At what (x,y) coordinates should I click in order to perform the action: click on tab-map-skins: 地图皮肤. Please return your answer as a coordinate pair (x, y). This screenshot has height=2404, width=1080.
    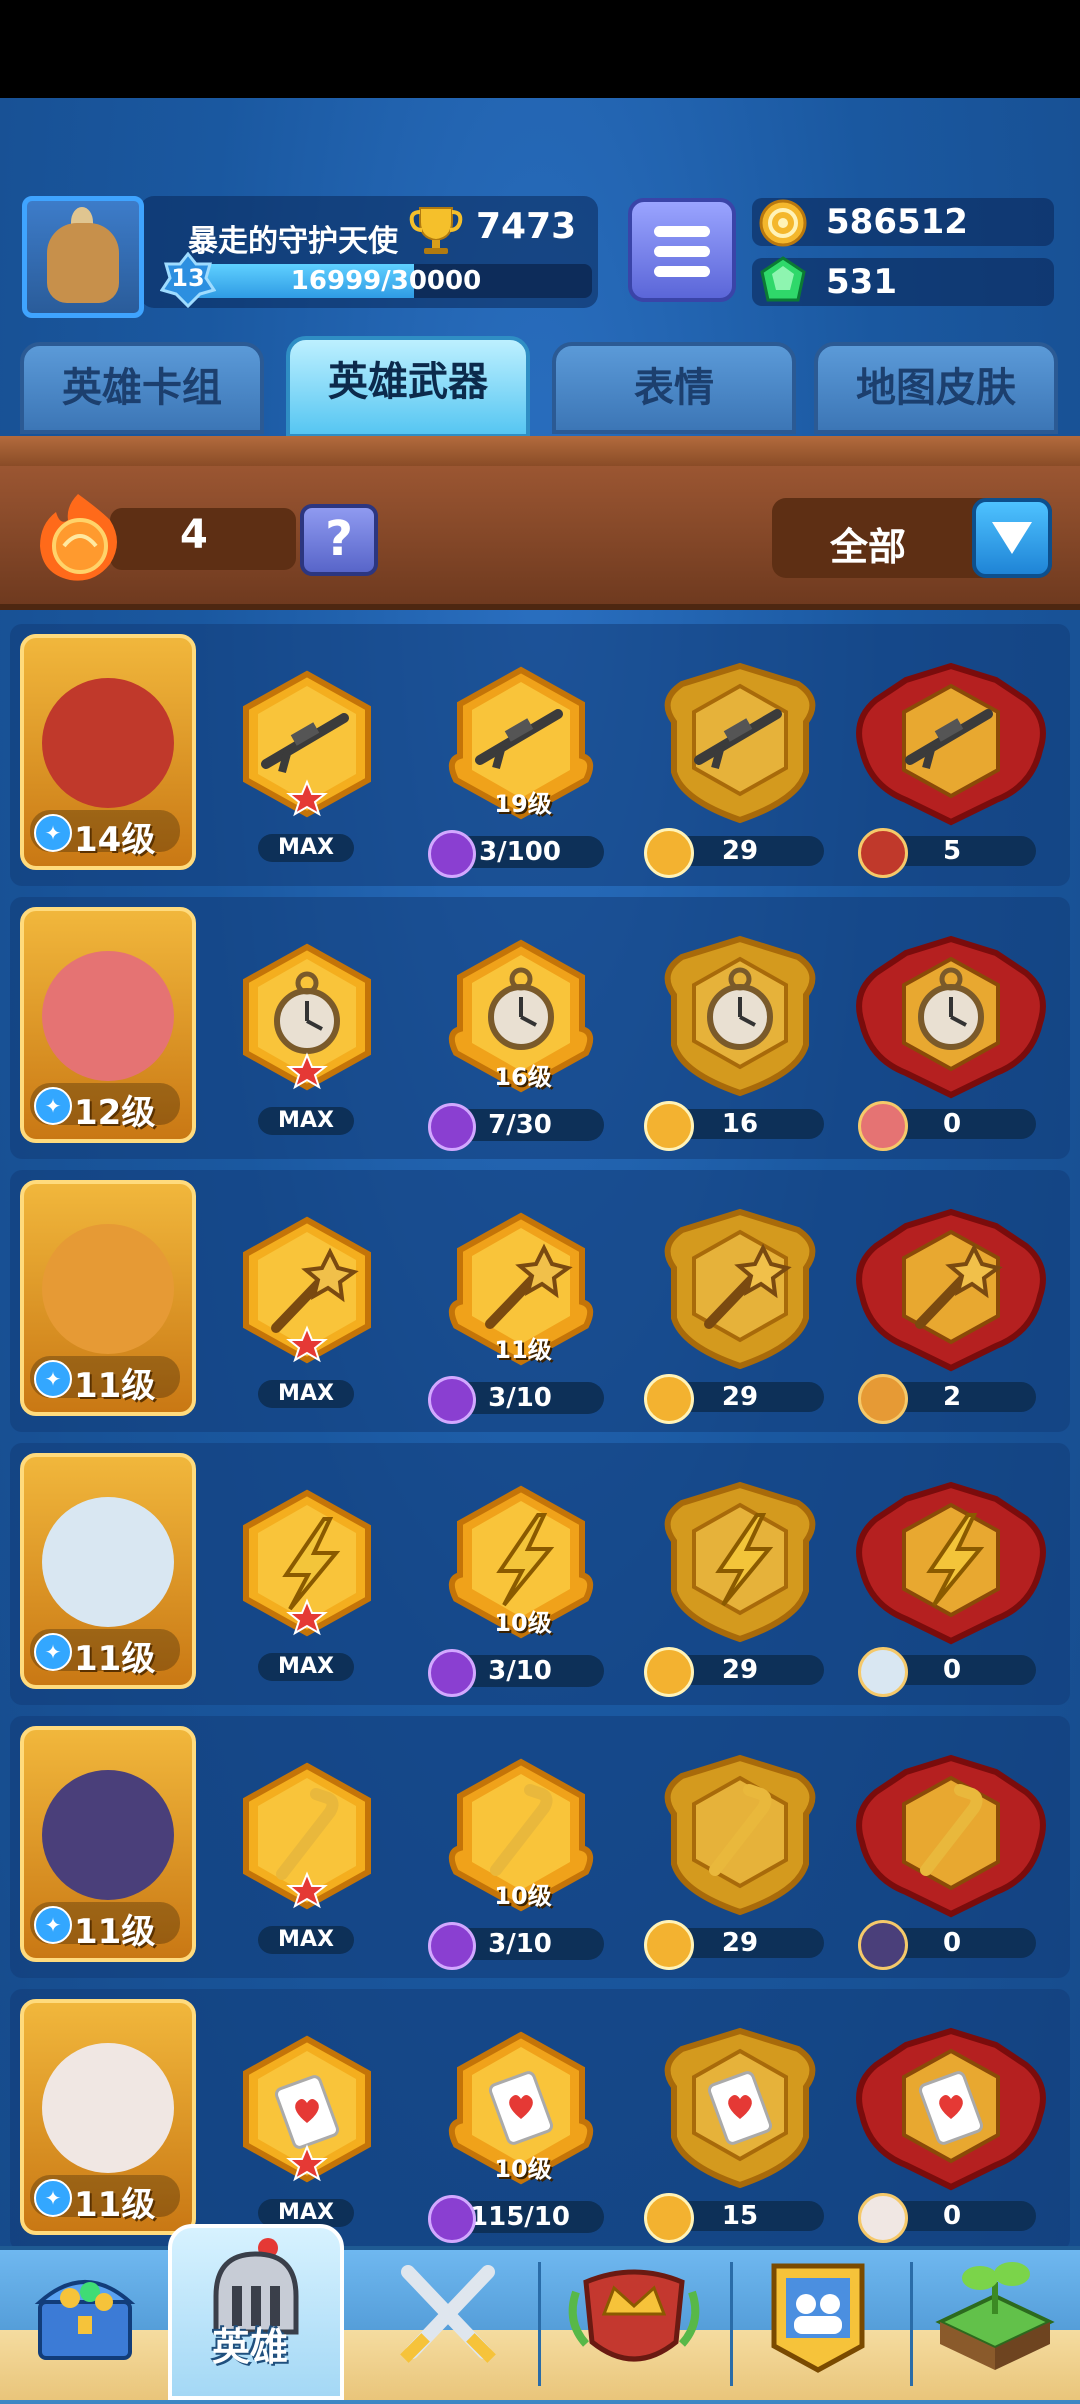
    Looking at the image, I should click on (936, 388).